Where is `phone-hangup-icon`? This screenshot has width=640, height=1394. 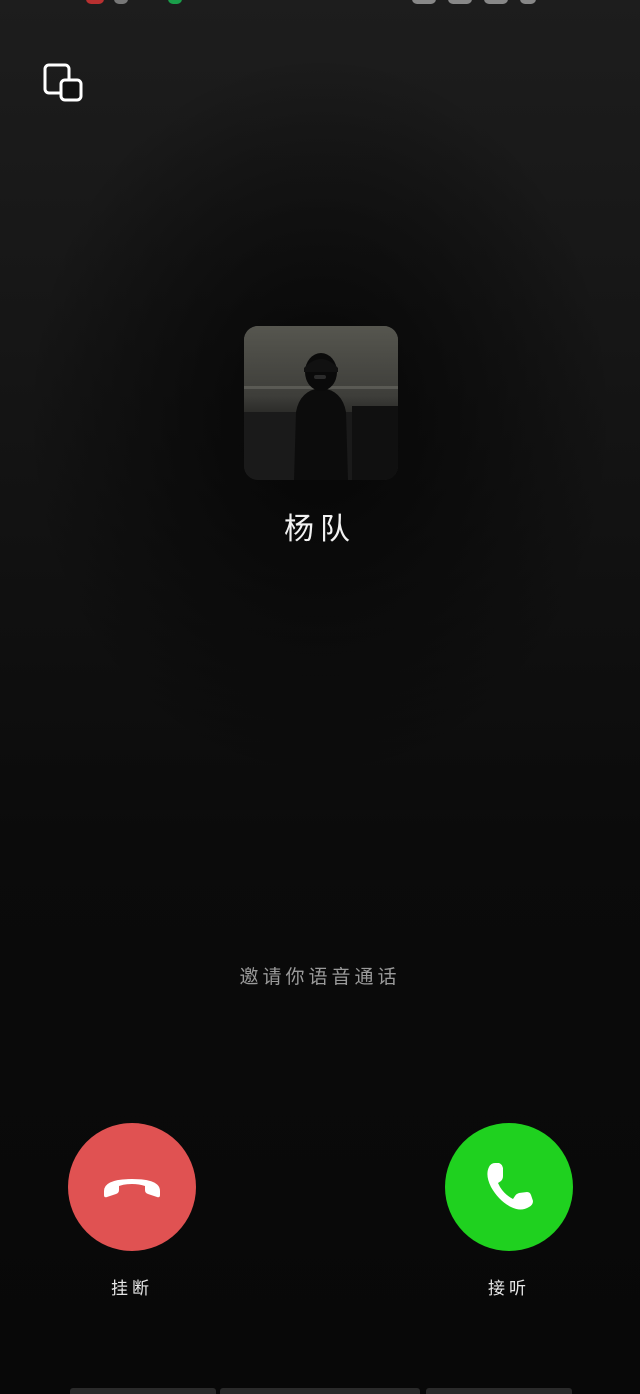
phone-hangup-icon is located at coordinates (132, 1188).